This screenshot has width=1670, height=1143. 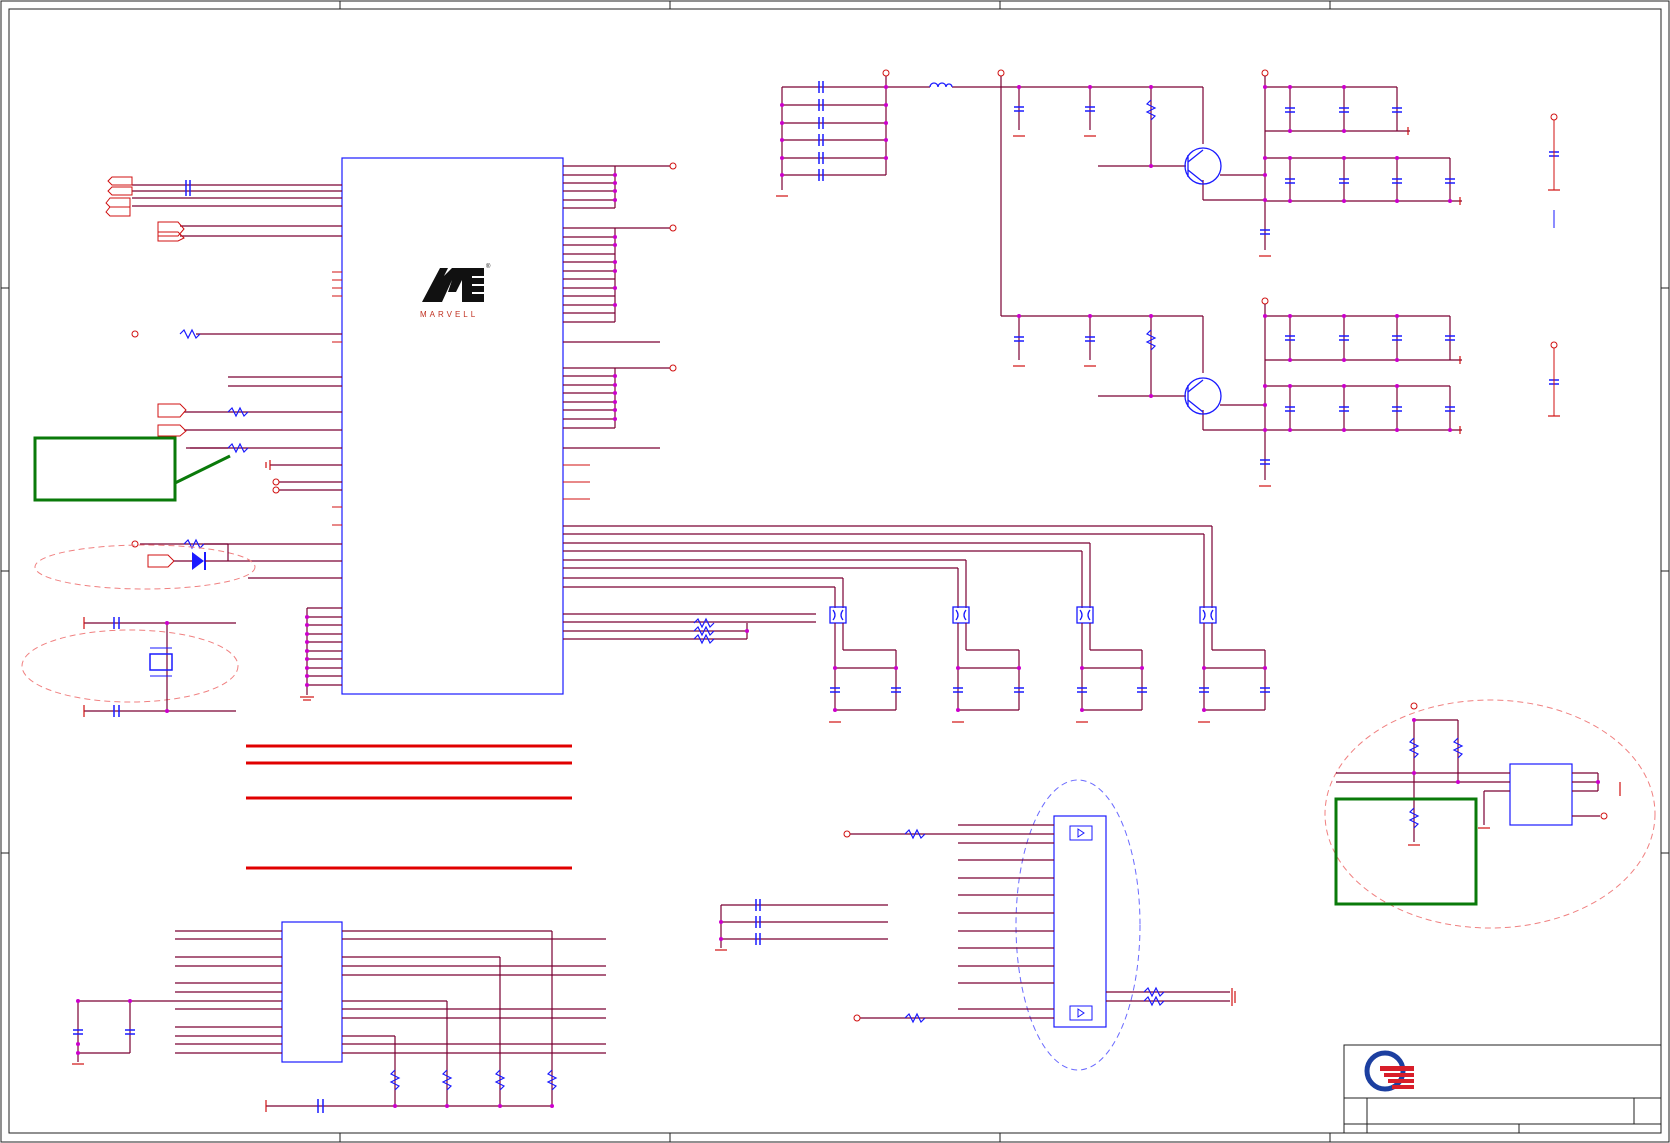 I want to click on ic-right-pins-group3, so click(x=616, y=408).